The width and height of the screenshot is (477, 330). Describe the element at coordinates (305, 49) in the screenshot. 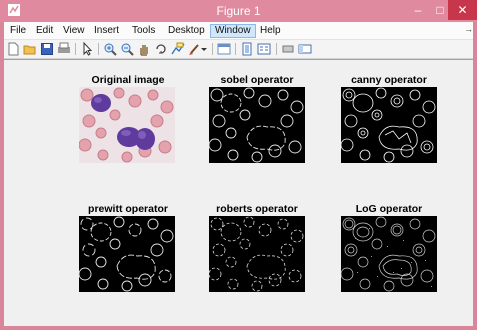

I see `show-plot-tools-icon` at that location.